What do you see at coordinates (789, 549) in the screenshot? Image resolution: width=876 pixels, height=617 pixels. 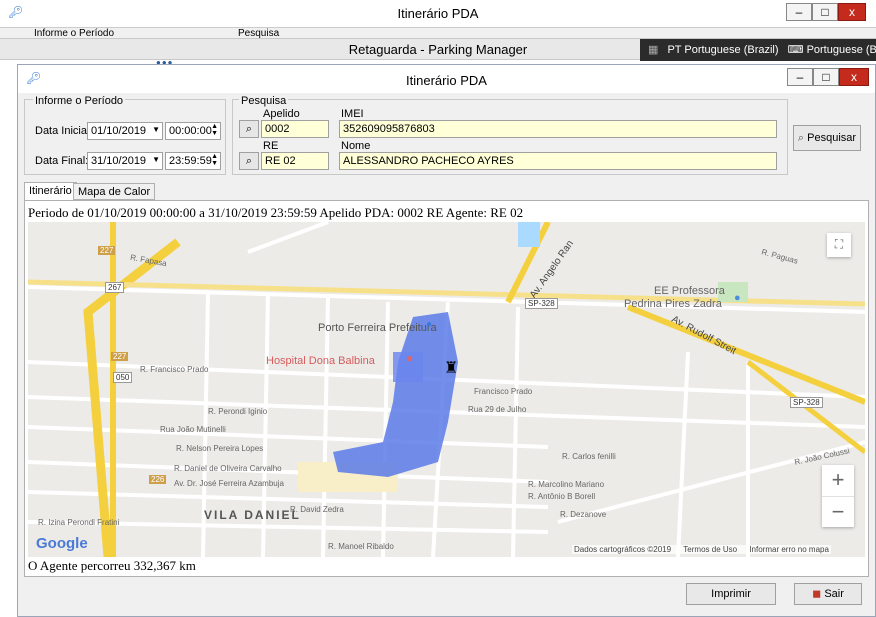 I see `report-error-link: Informar erro no mapa` at bounding box center [789, 549].